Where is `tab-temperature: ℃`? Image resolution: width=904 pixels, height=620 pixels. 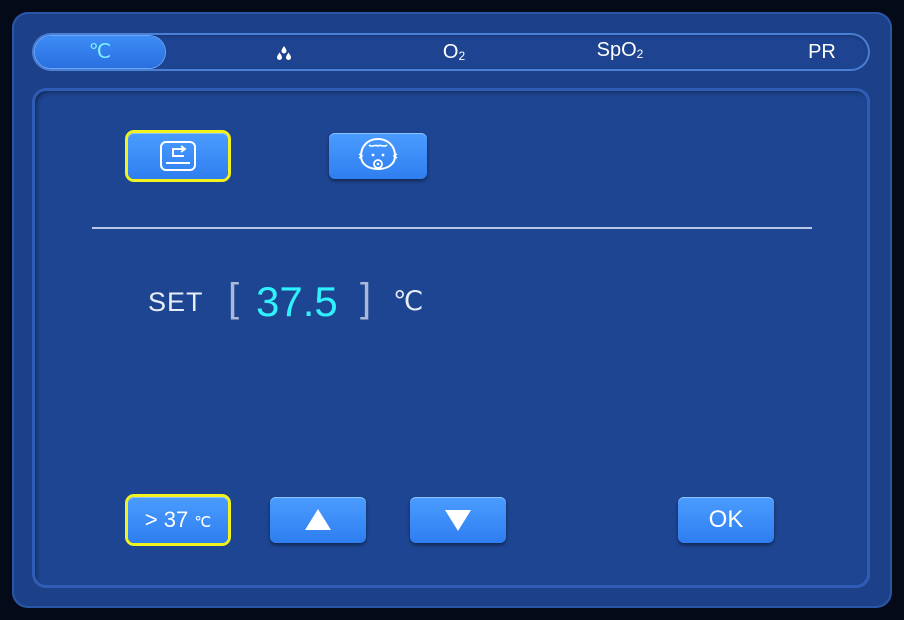 tab-temperature: ℃ is located at coordinates (100, 52).